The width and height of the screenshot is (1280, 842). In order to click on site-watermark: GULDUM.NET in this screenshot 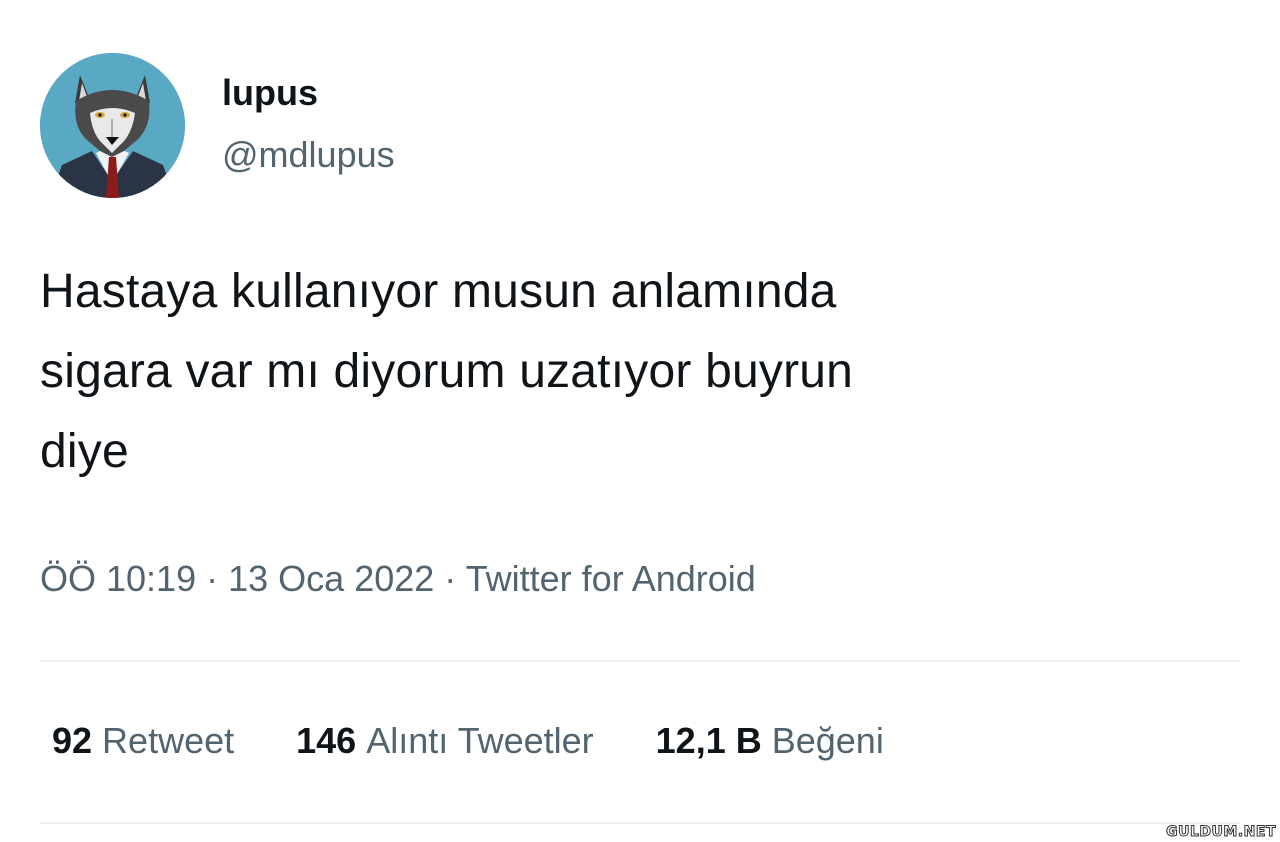, I will do `click(1221, 832)`.